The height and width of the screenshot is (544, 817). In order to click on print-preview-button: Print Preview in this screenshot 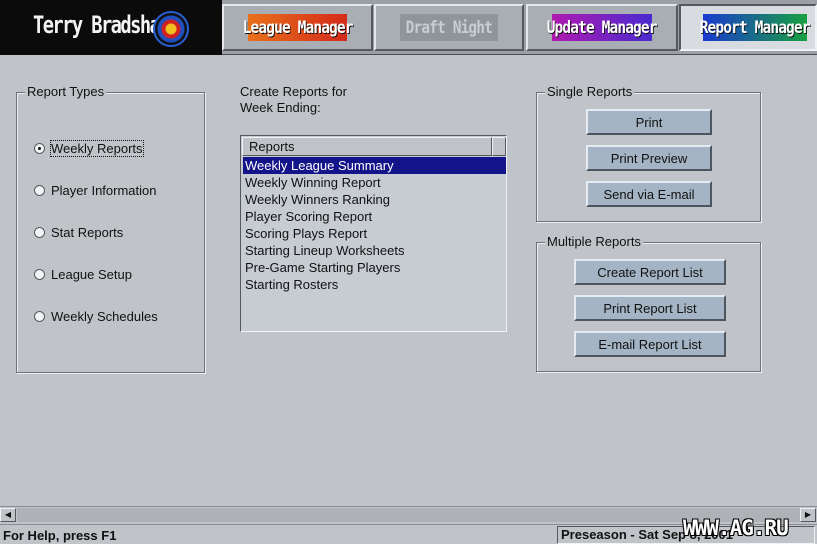, I will do `click(649, 158)`.